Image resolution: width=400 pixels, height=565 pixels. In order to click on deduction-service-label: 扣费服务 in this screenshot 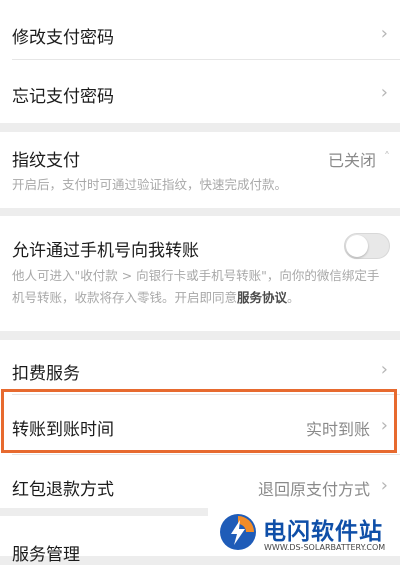, I will do `click(46, 374)`.